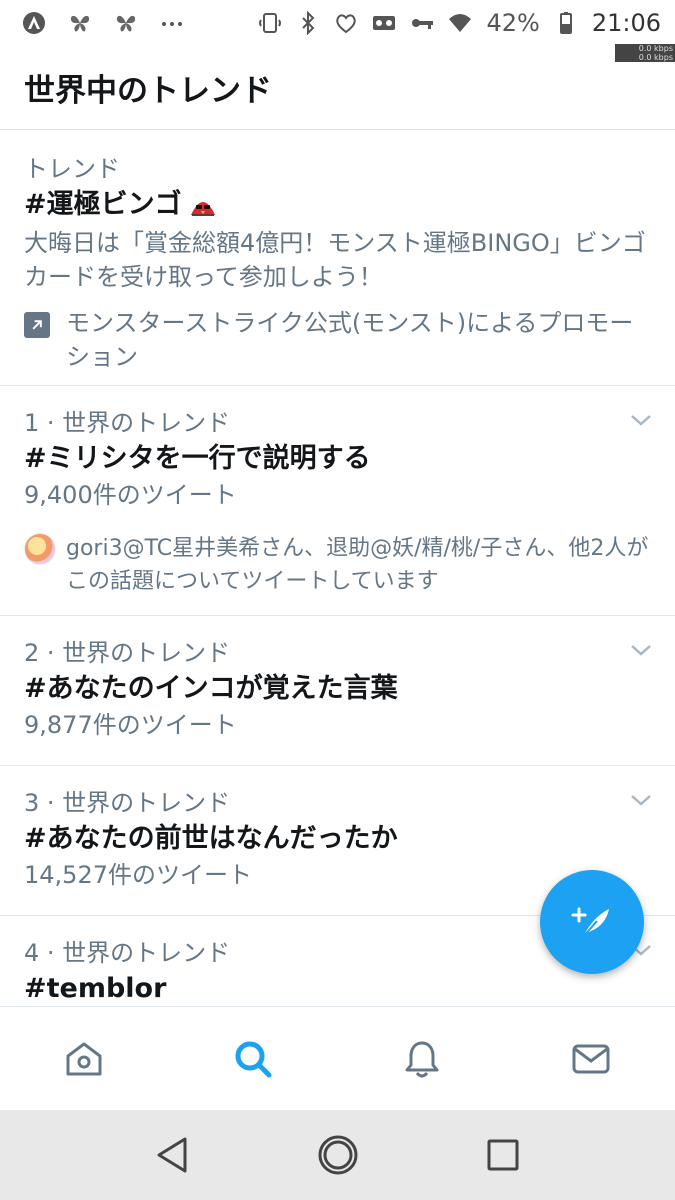 This screenshot has width=675, height=1200. What do you see at coordinates (211, 838) in the screenshot?
I see `trend-name: #あなたの前世はなんだったか` at bounding box center [211, 838].